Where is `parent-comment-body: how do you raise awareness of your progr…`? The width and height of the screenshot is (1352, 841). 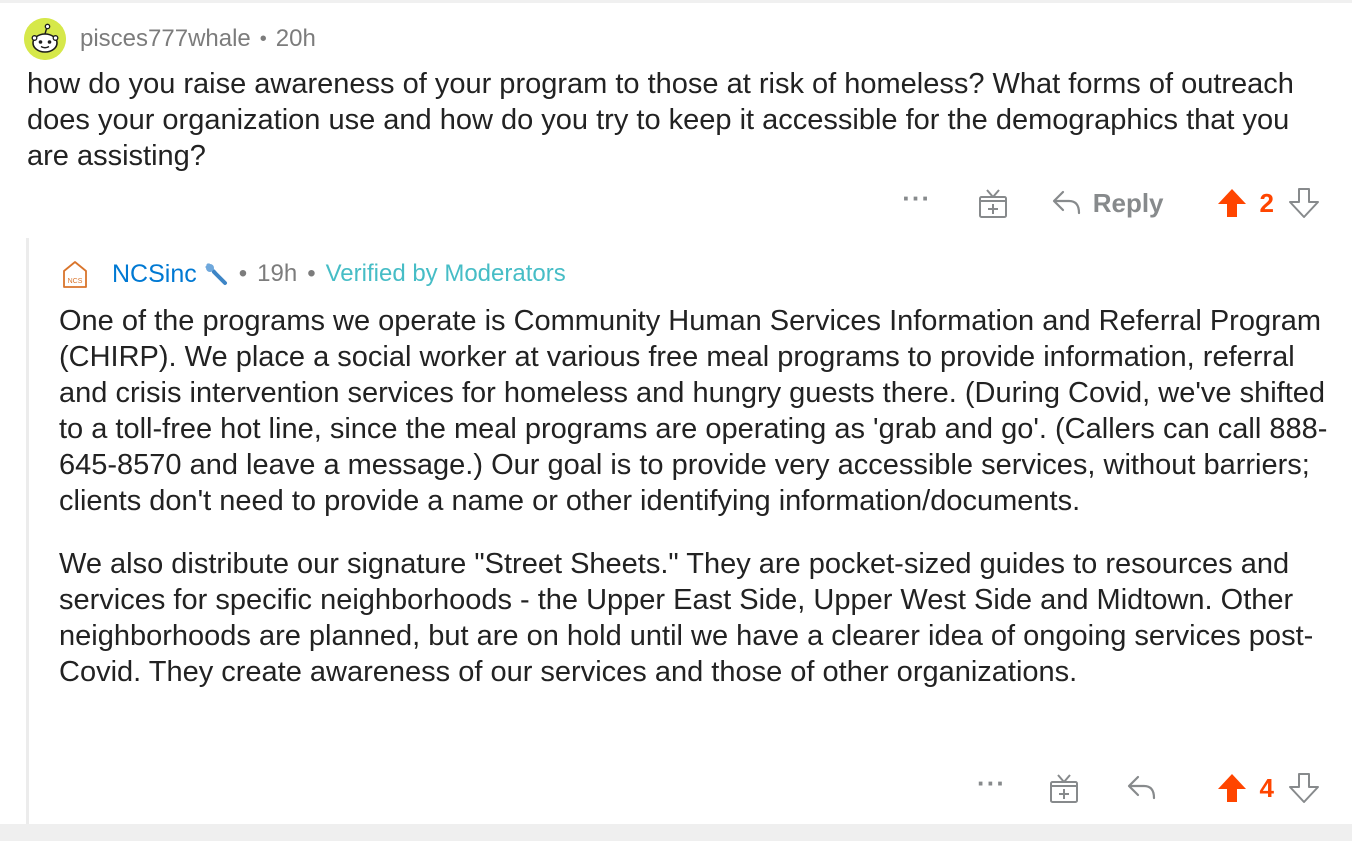
parent-comment-body: how do you raise awareness of your progr… is located at coordinates (660, 120).